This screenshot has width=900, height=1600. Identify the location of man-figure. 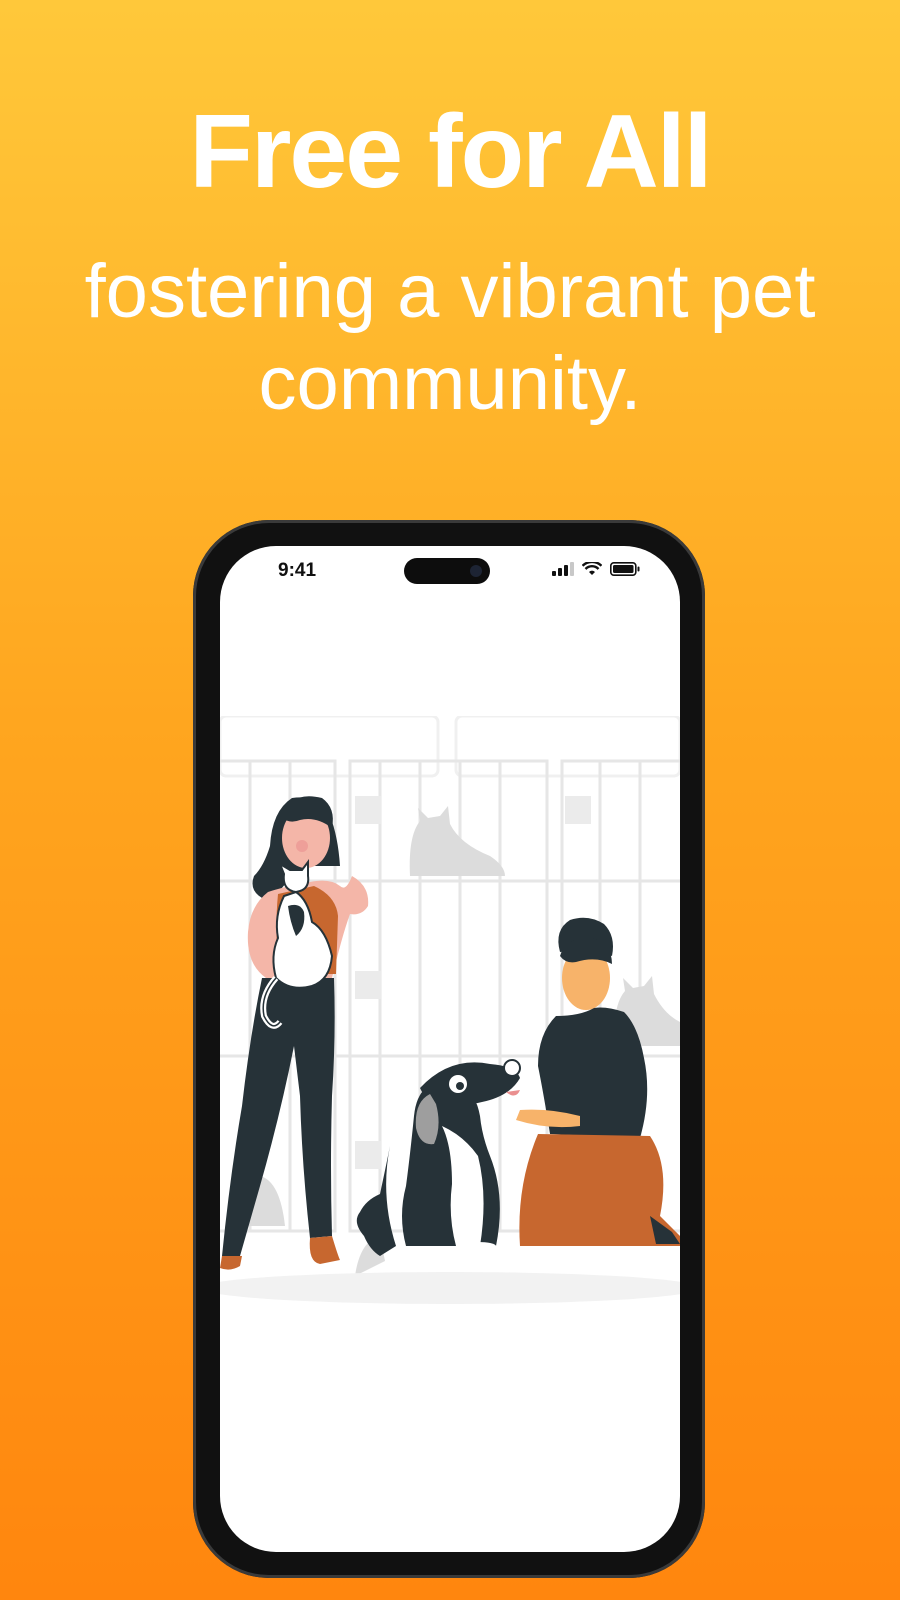
(598, 1081).